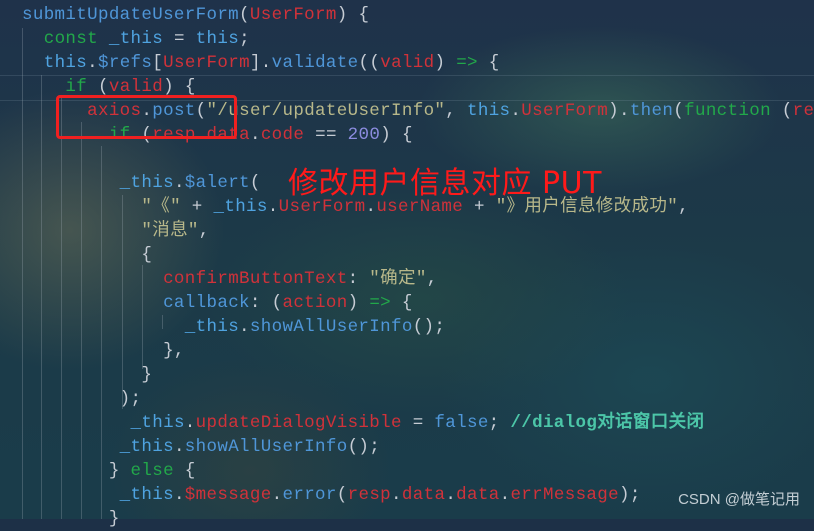 The width and height of the screenshot is (814, 531). What do you see at coordinates (651, 111) in the screenshot?
I see `code-function-token: then` at bounding box center [651, 111].